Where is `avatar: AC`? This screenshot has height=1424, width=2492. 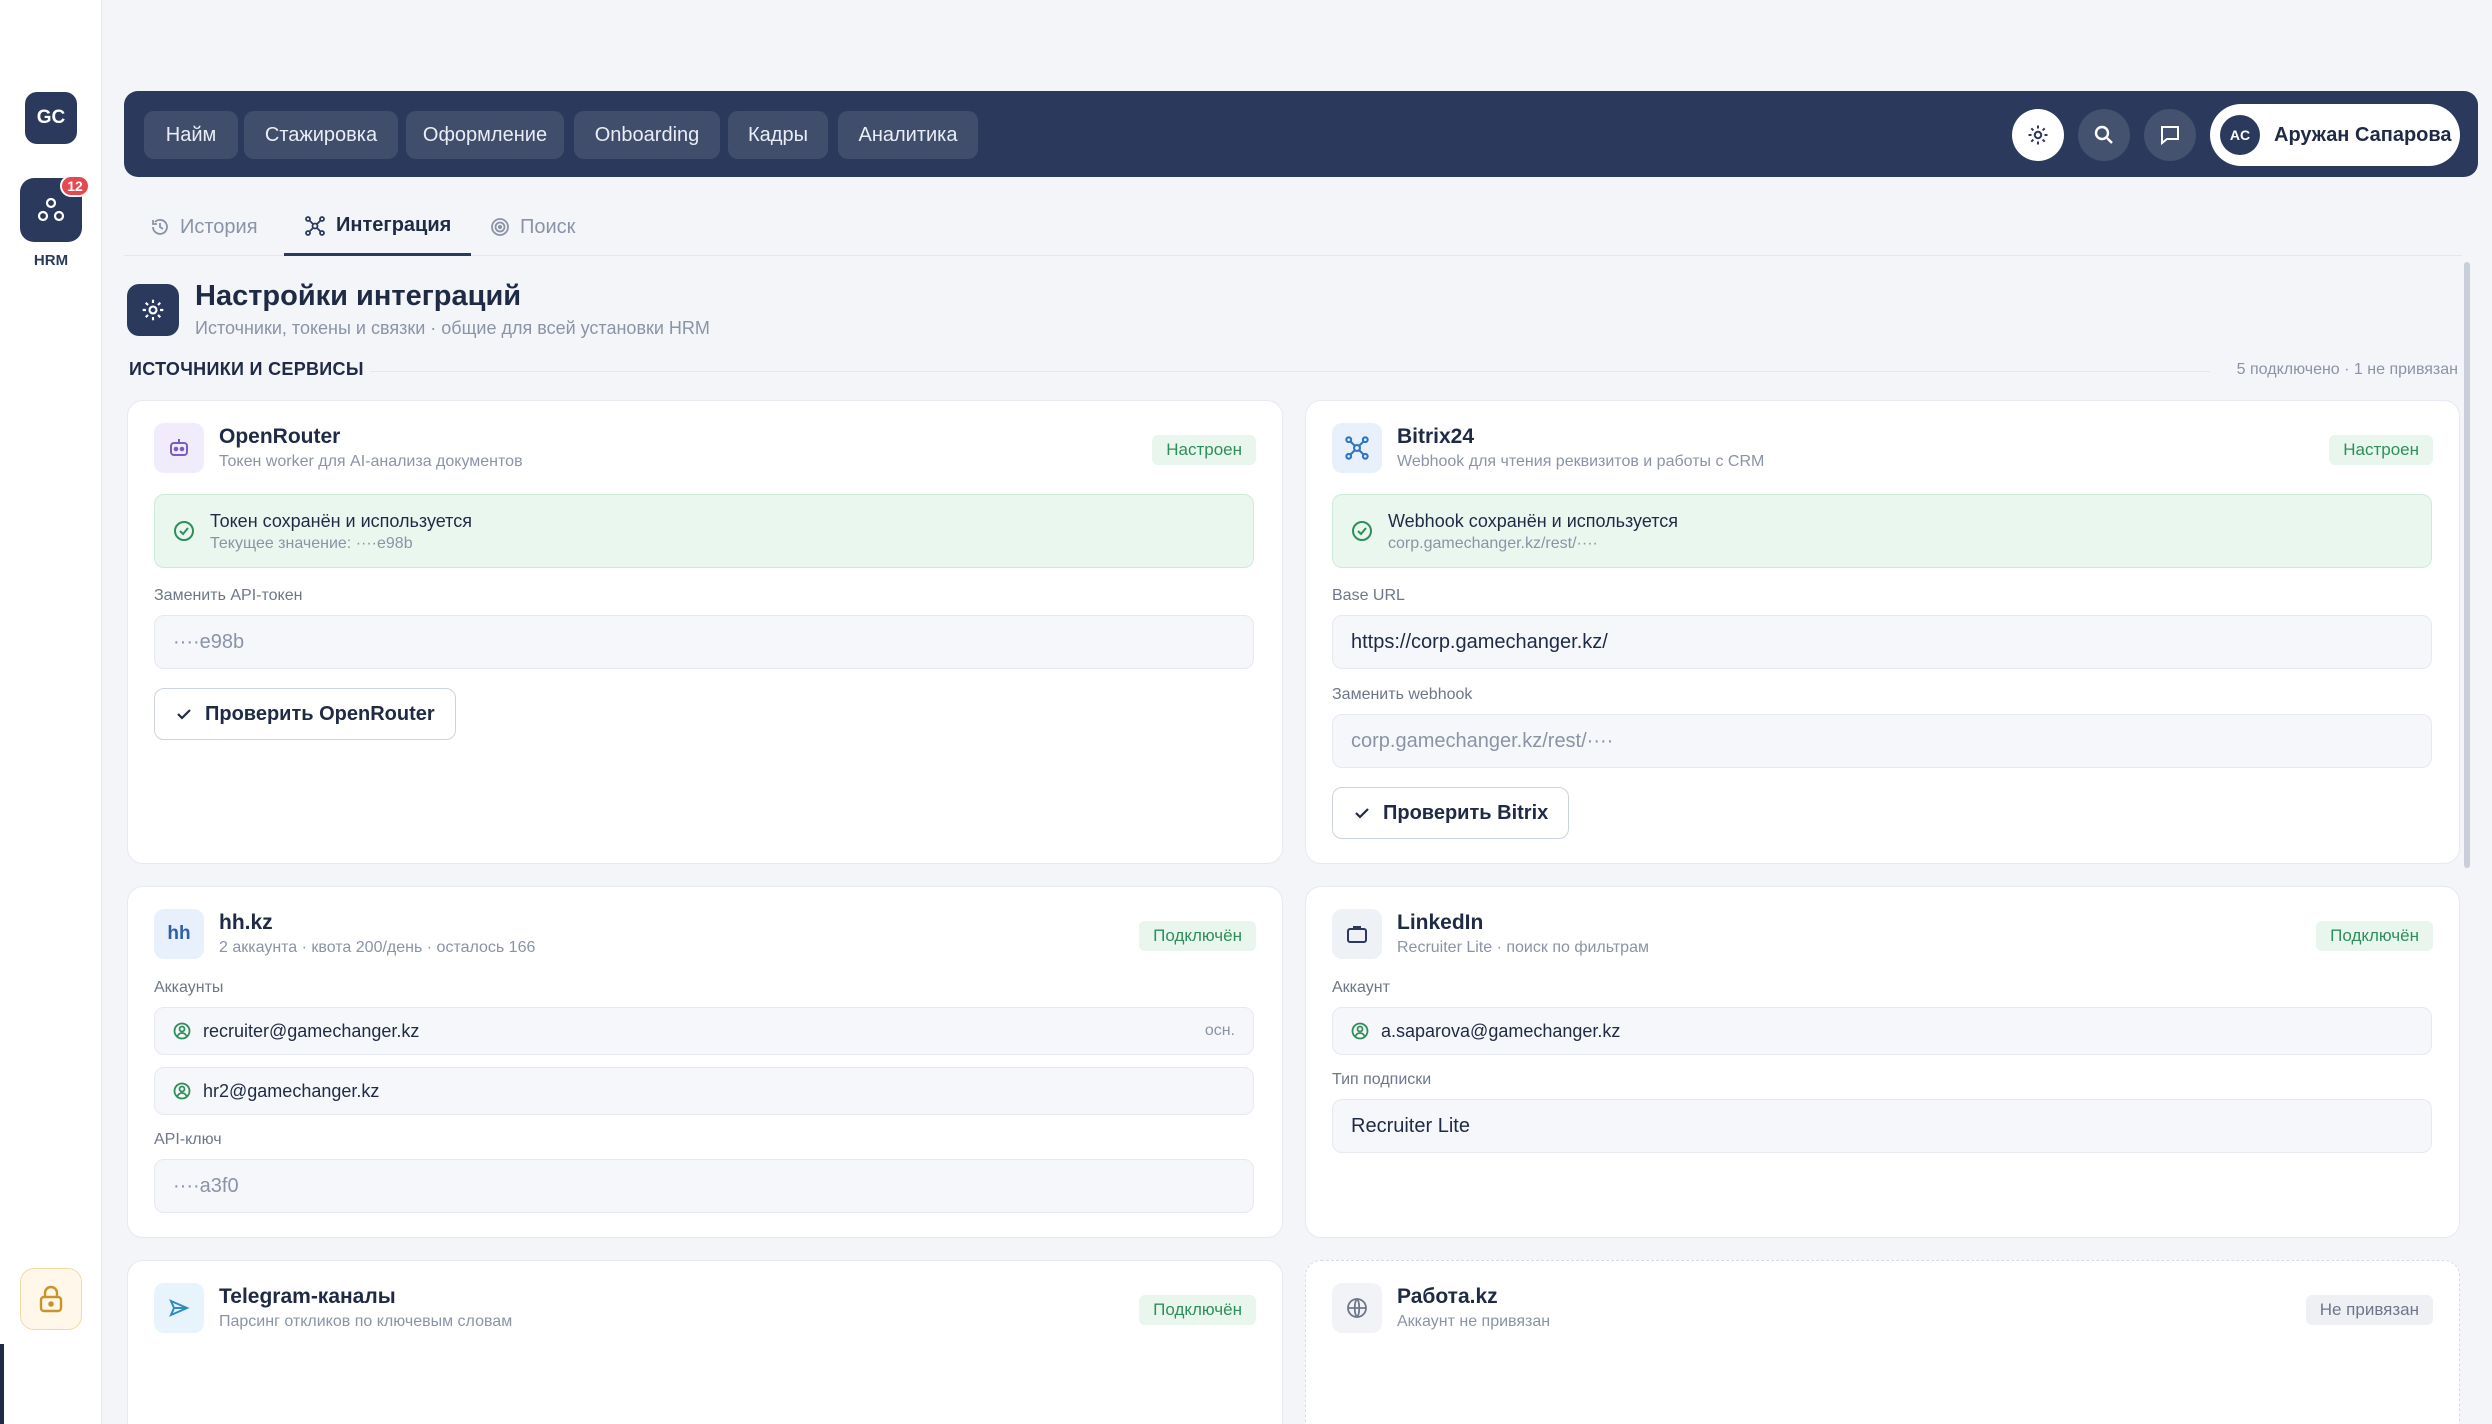
avatar: AC is located at coordinates (2240, 135).